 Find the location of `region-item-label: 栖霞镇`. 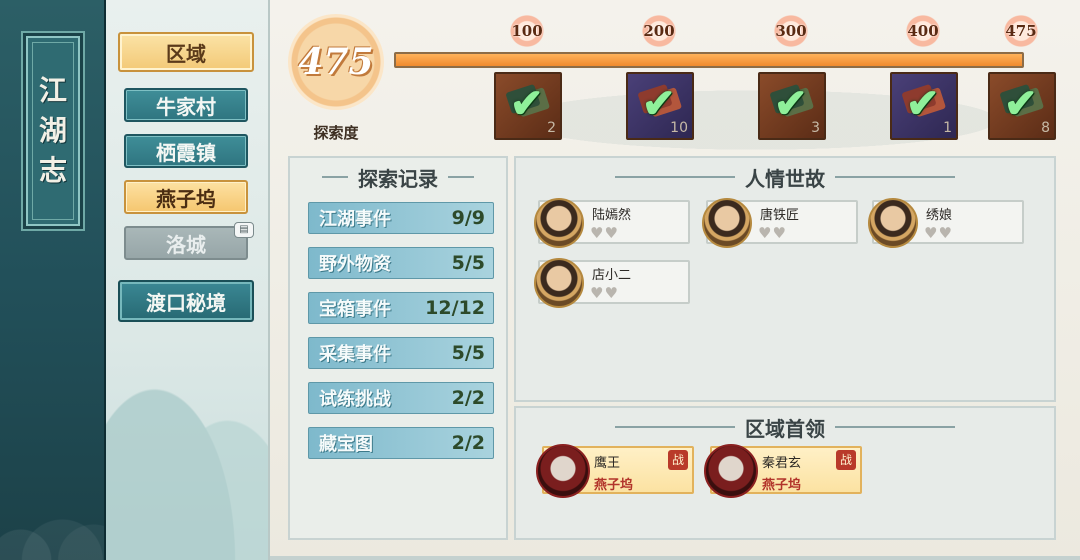

region-item-label: 栖霞镇 is located at coordinates (186, 152).